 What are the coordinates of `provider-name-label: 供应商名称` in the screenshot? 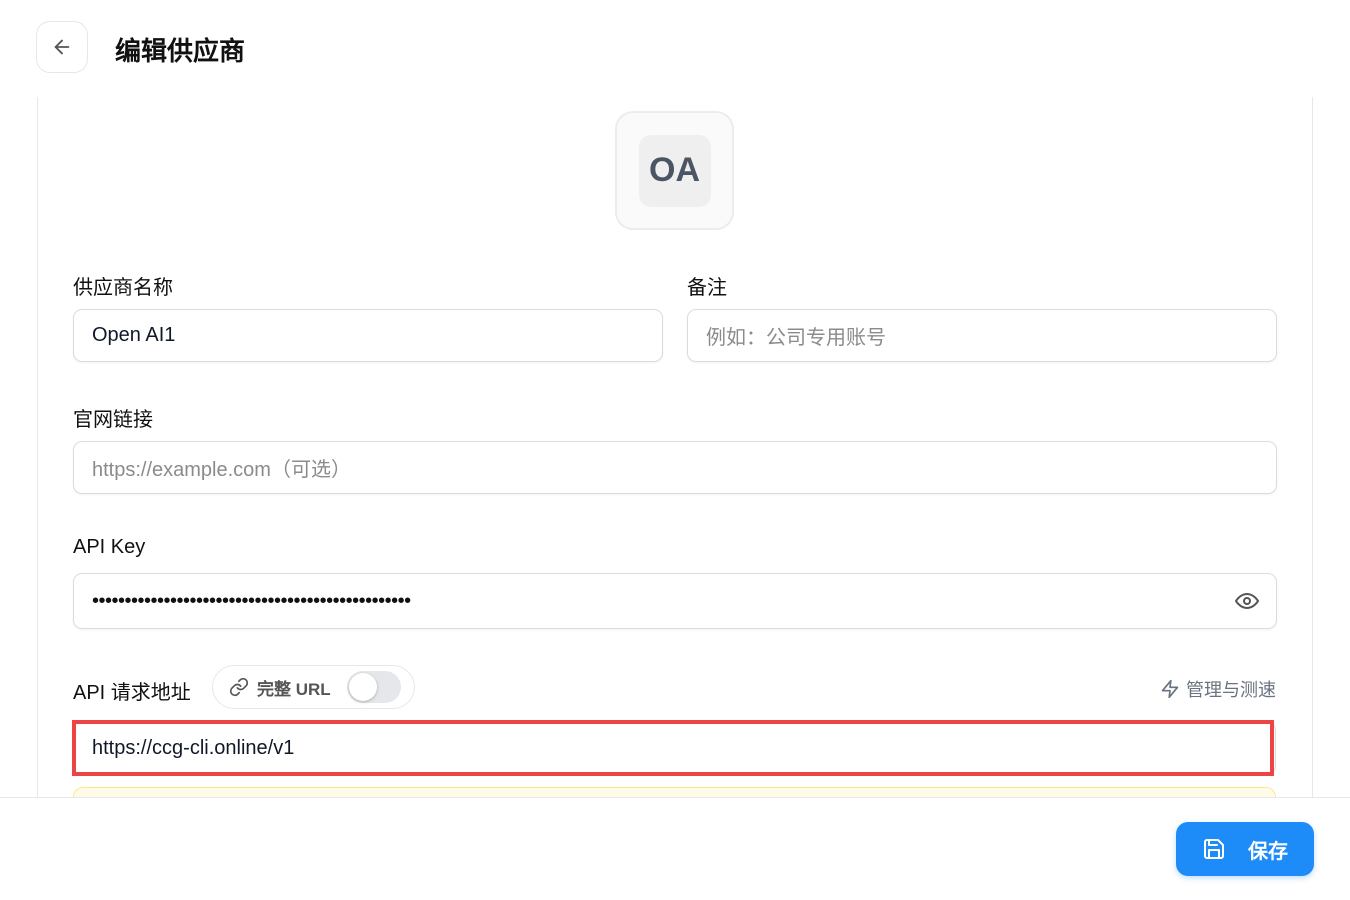 It's located at (123, 288).